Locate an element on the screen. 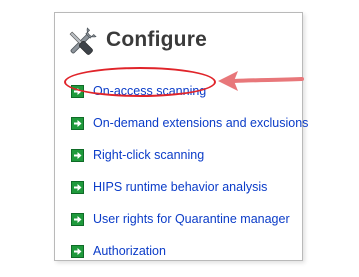  menu-item-label: HIPS runtime behavior analysis is located at coordinates (180, 187).